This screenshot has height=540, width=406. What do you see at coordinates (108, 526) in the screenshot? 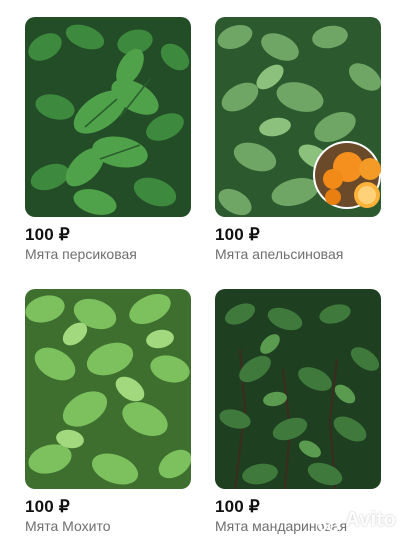
I see `product-title: Мята Мохито` at bounding box center [108, 526].